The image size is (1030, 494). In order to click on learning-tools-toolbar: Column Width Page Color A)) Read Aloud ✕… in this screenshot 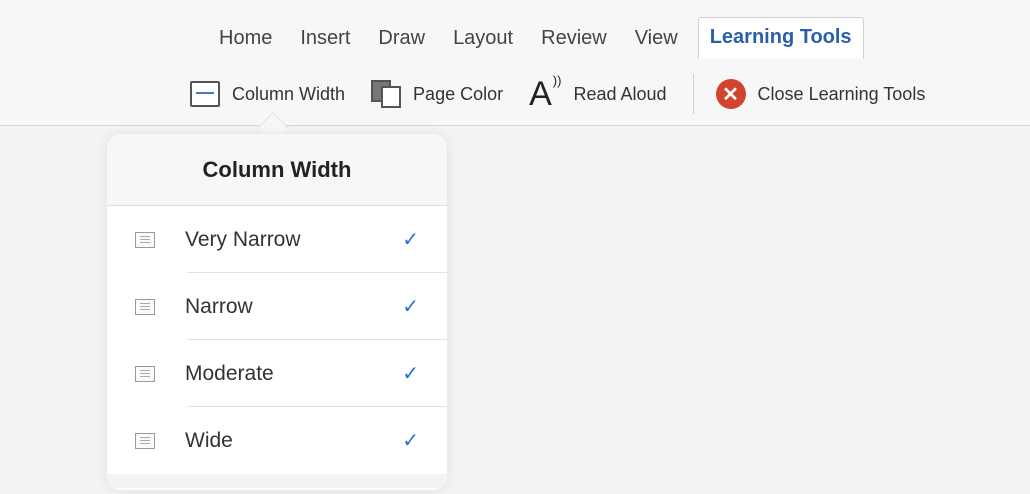, I will do `click(557, 94)`.